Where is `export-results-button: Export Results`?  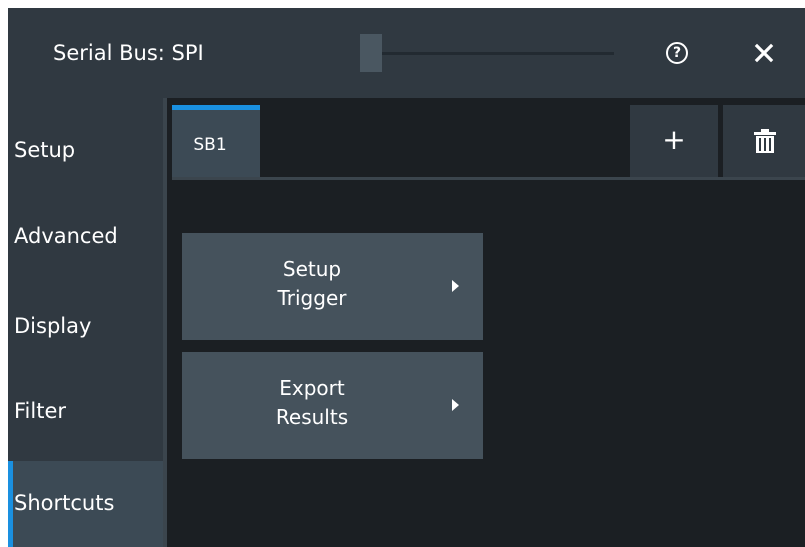 export-results-button: Export Results is located at coordinates (332, 405).